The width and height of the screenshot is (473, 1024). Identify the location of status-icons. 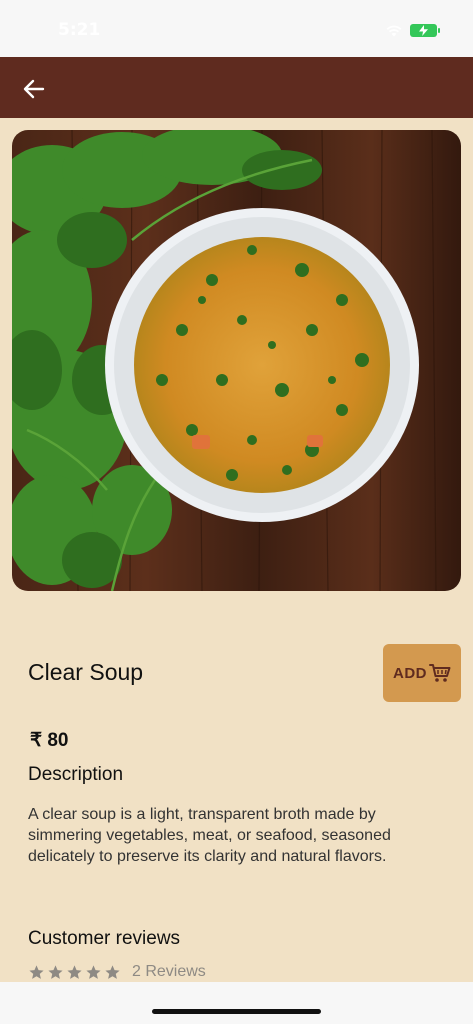
(413, 30).